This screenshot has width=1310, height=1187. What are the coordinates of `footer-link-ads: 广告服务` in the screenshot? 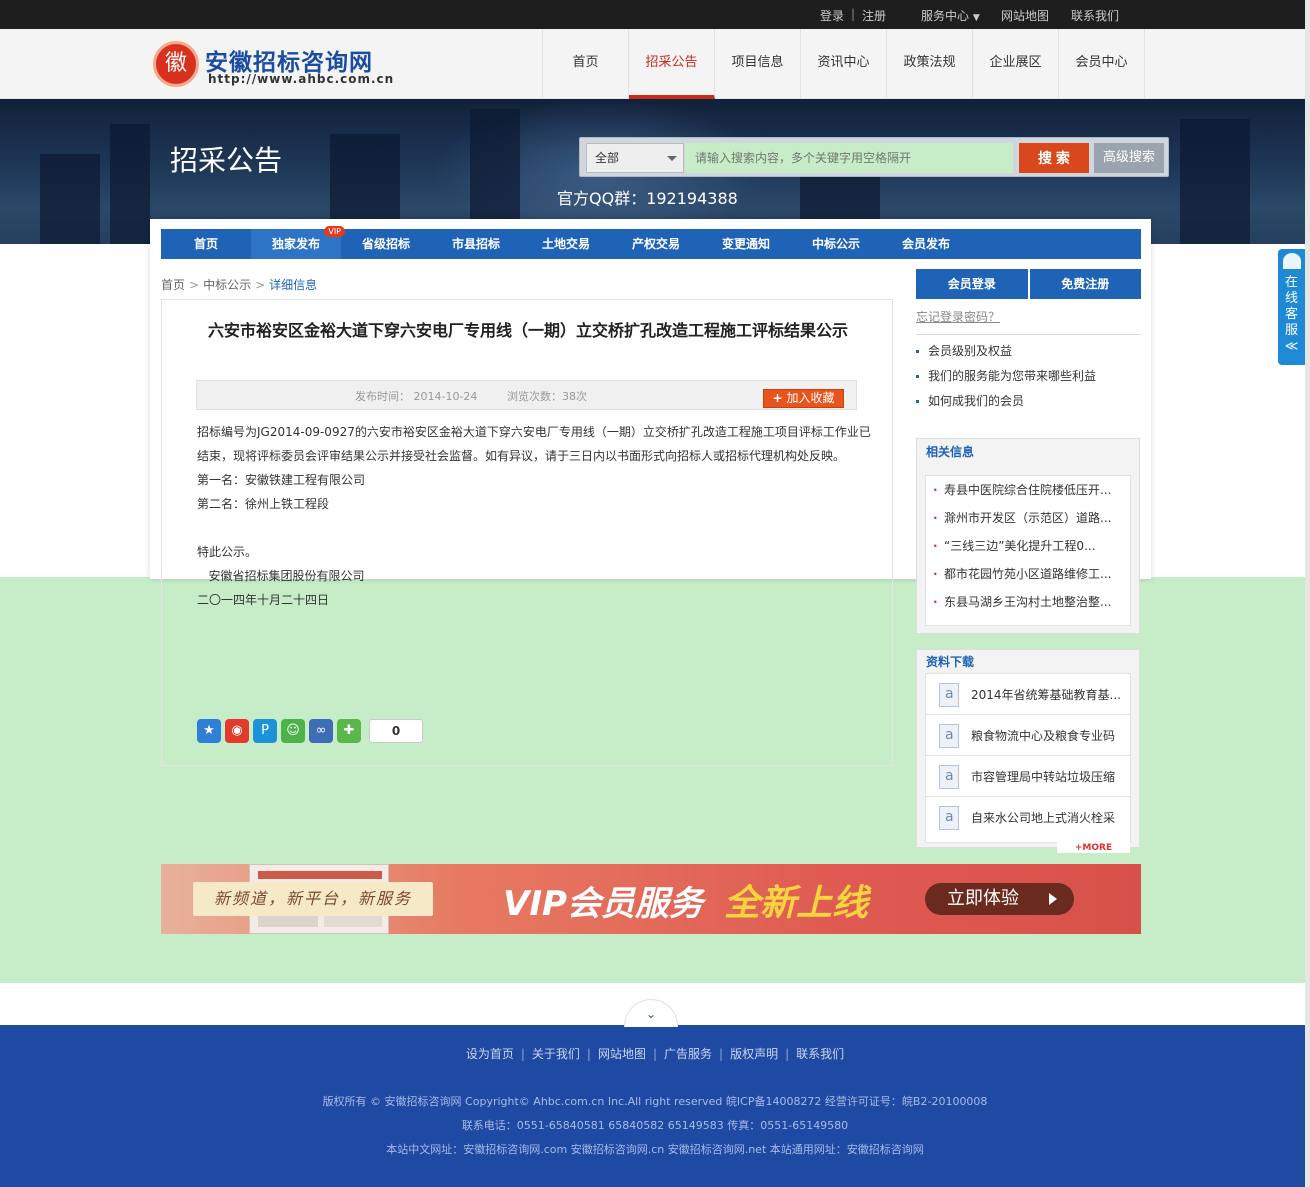 It's located at (688, 1054).